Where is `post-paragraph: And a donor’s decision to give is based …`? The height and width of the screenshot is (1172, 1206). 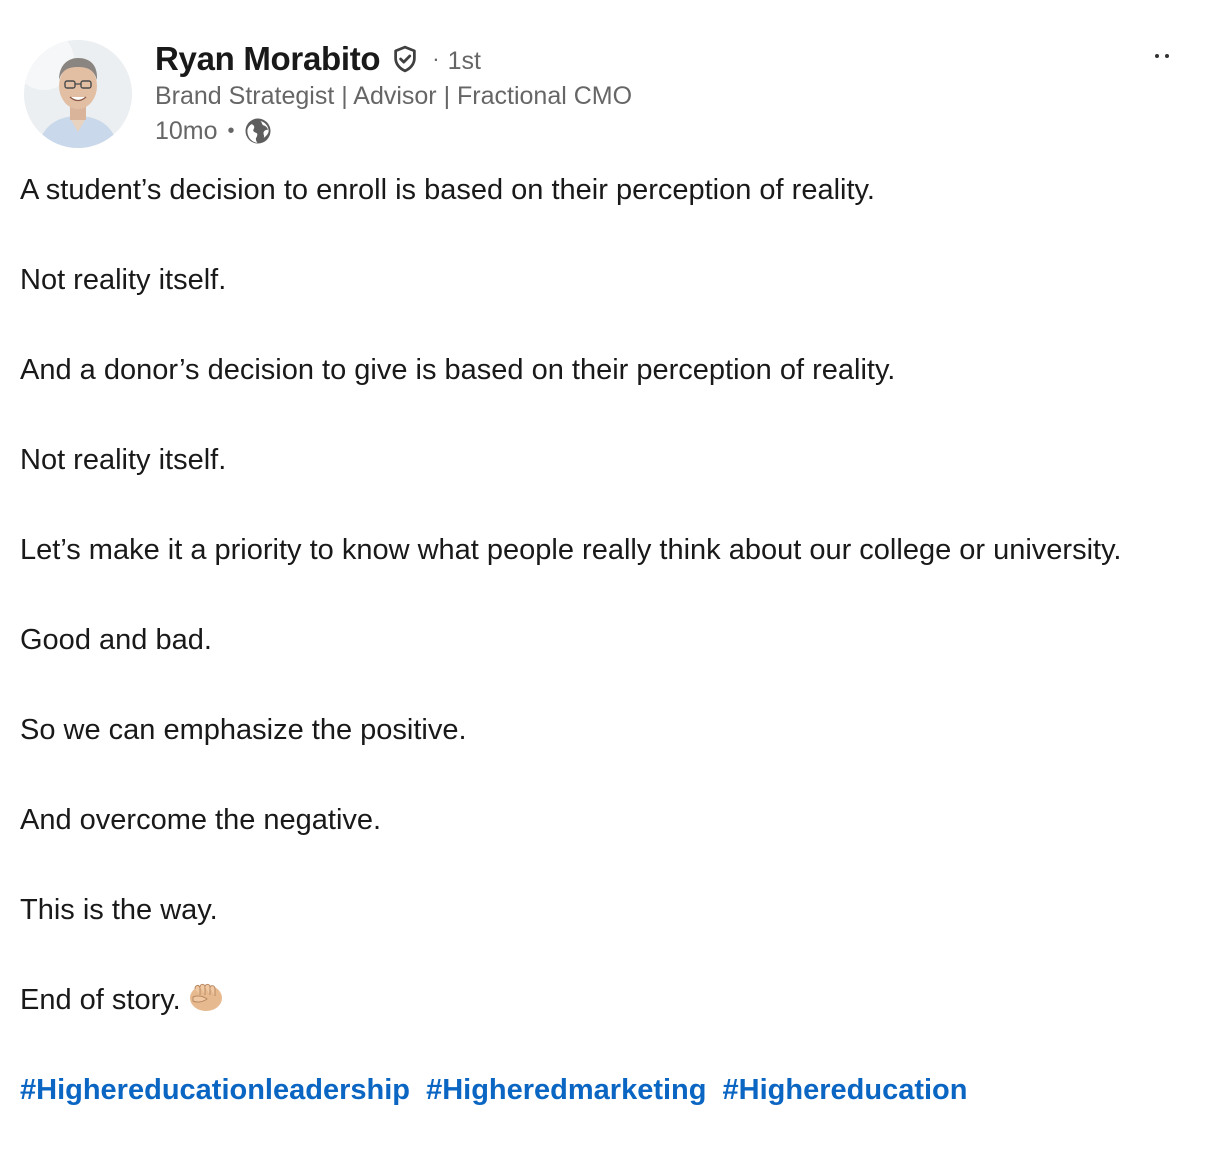 post-paragraph: And a donor’s decision to give is based … is located at coordinates (458, 370).